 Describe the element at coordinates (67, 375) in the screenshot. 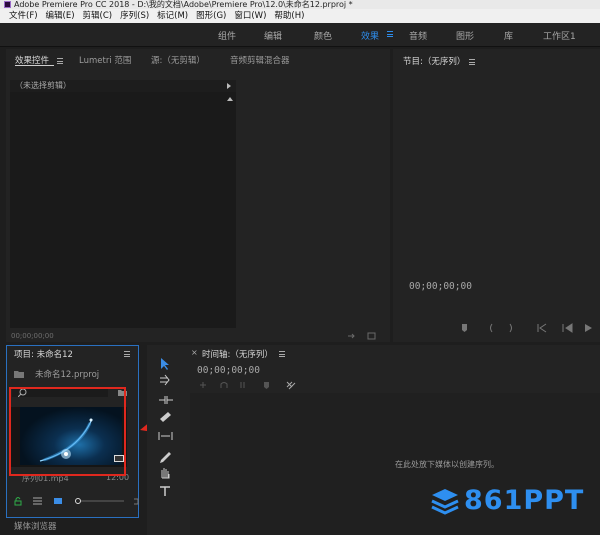

I see `project-file-name: 未命名12.prproj` at that location.